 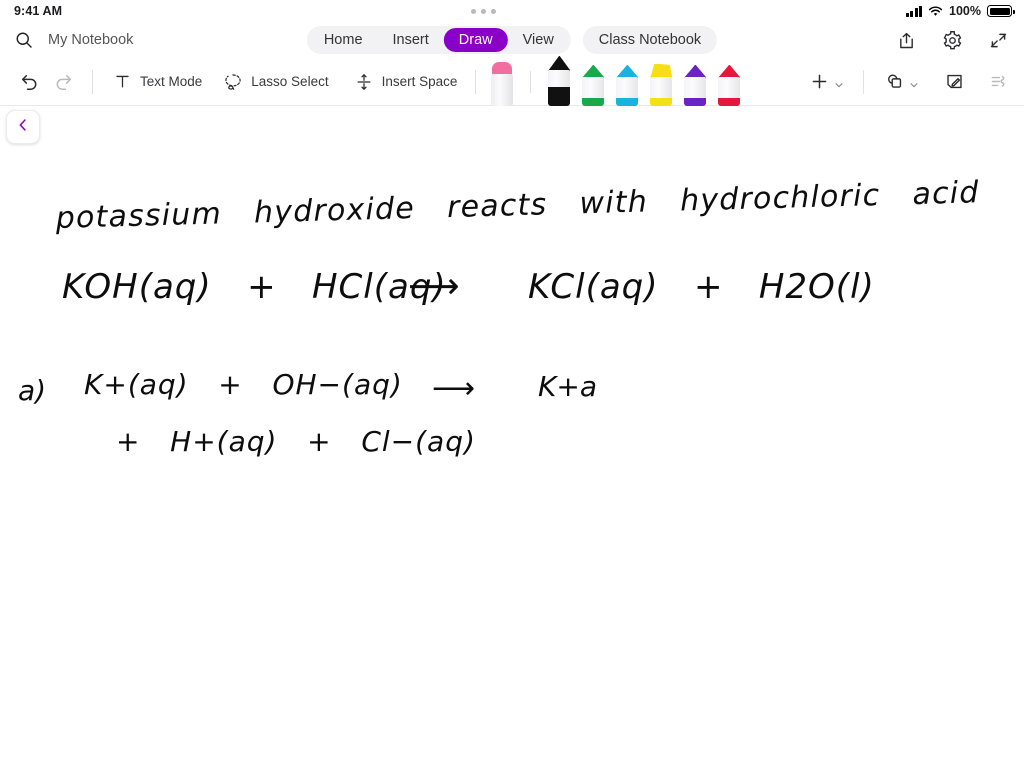 I want to click on ribbon-tabs: Home Insert Draw View Class Notebook, so click(x=512, y=40).